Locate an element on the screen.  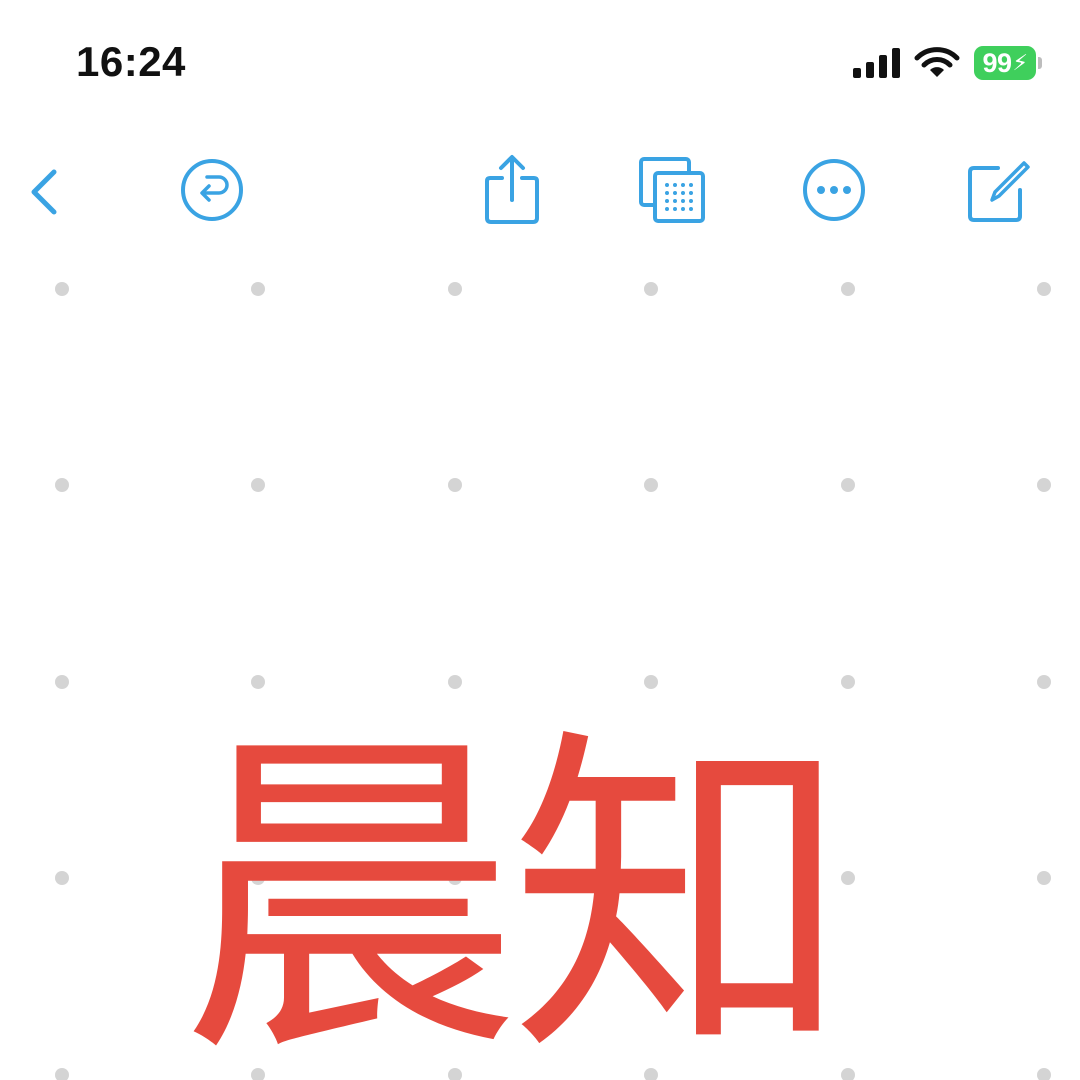
charging-bolt-icon: ⚡ is located at coordinates (1020, 62).